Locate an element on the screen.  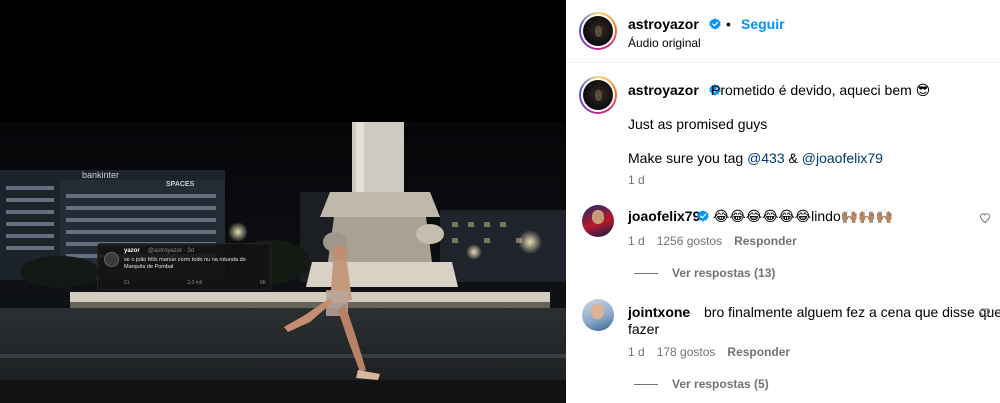
comment-meta: 1 d 178 gostos Responder is located at coordinates (715, 352).